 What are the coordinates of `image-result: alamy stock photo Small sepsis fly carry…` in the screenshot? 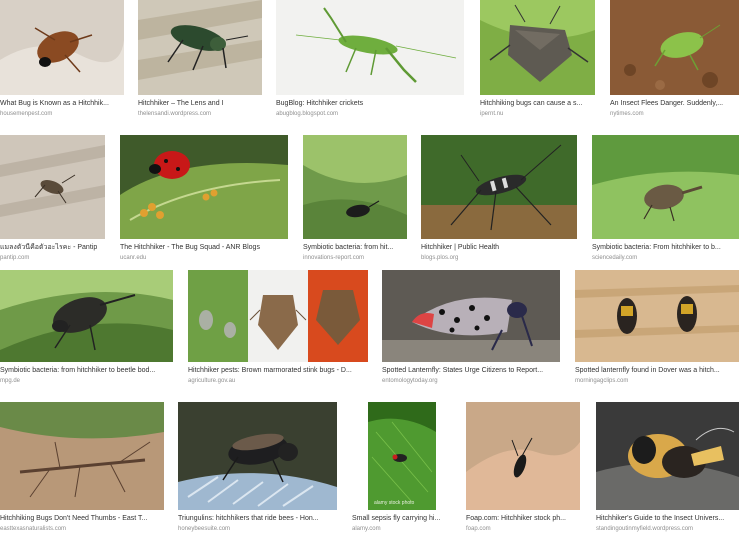 It's located at (402, 467).